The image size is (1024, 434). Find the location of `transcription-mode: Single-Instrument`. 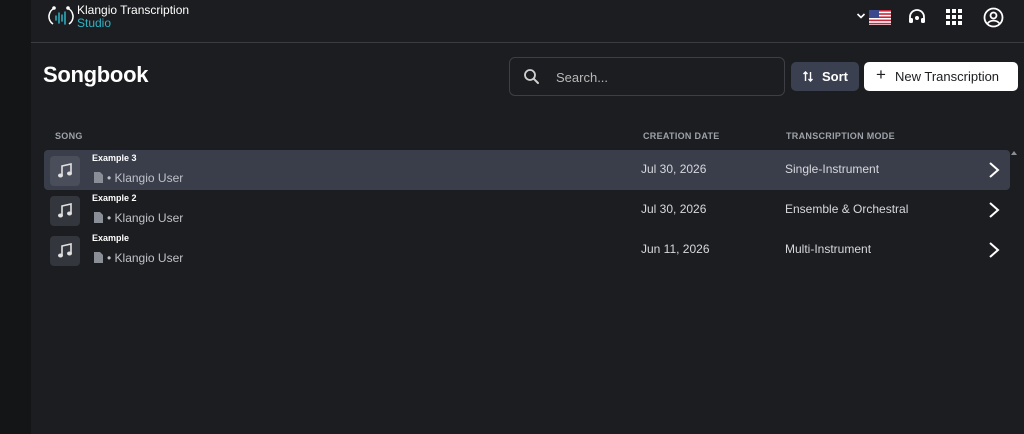

transcription-mode: Single-Instrument is located at coordinates (832, 169).